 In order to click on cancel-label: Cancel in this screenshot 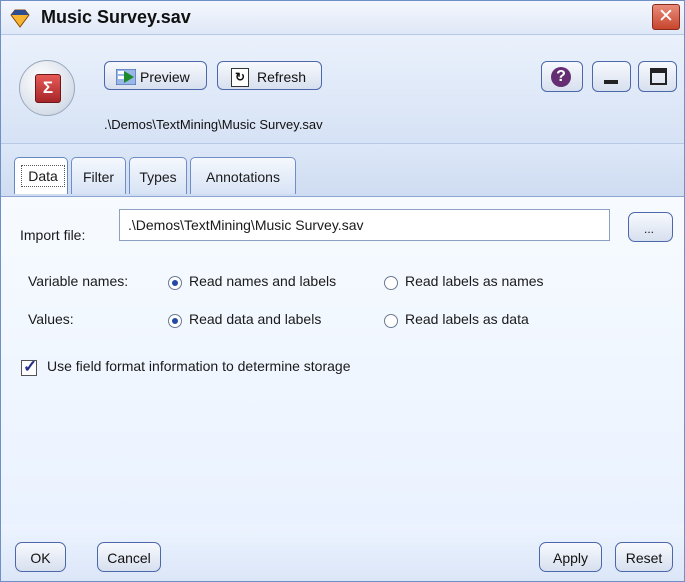, I will do `click(129, 558)`.